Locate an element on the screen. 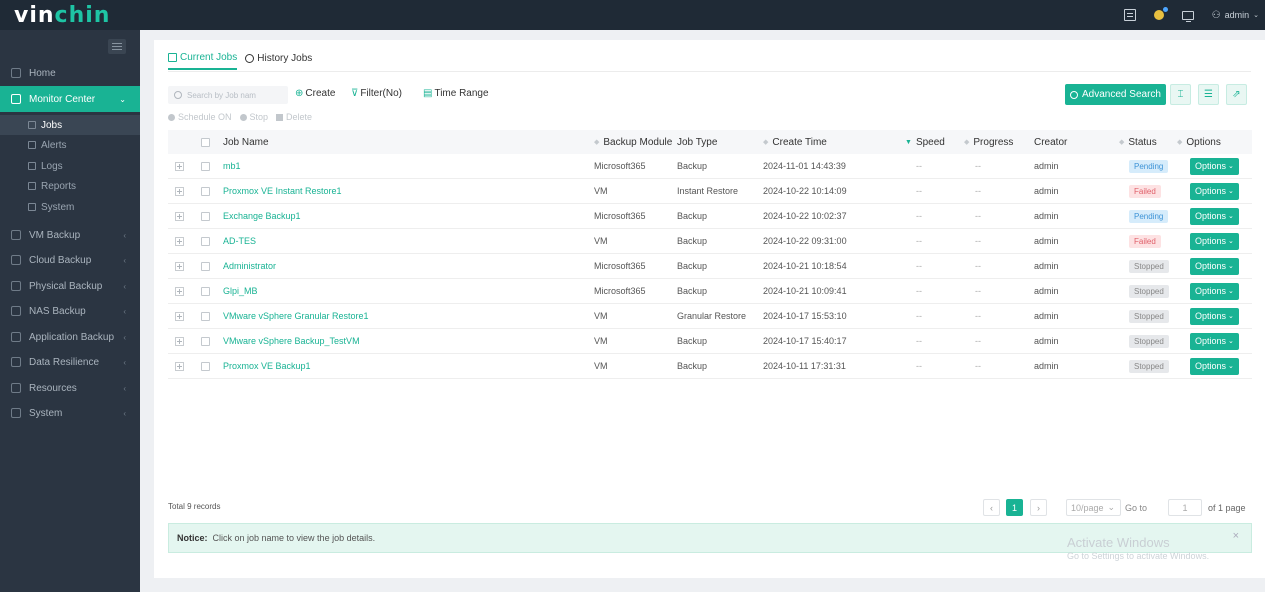 The height and width of the screenshot is (592, 1265). time-range-button: ▤ Time Range is located at coordinates (456, 93).